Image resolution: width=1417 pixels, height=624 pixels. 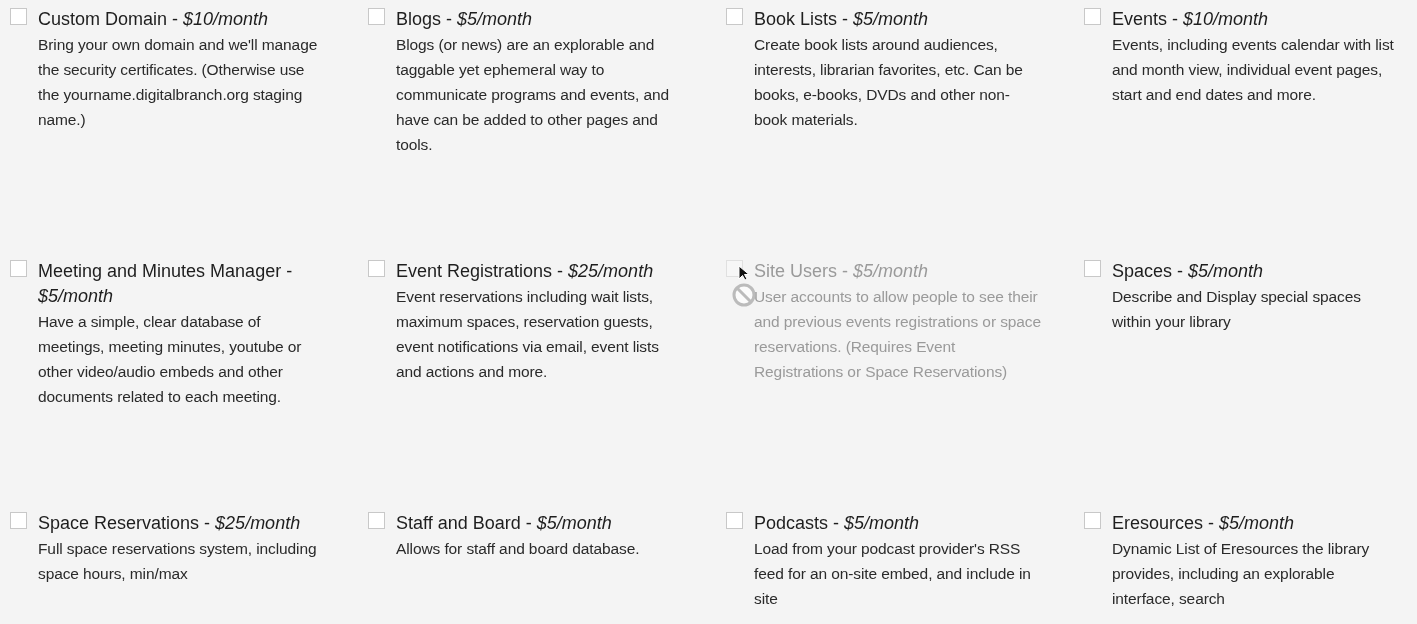 What do you see at coordinates (1188, 271) in the screenshot?
I see `feature-title: Spaces - $5/month` at bounding box center [1188, 271].